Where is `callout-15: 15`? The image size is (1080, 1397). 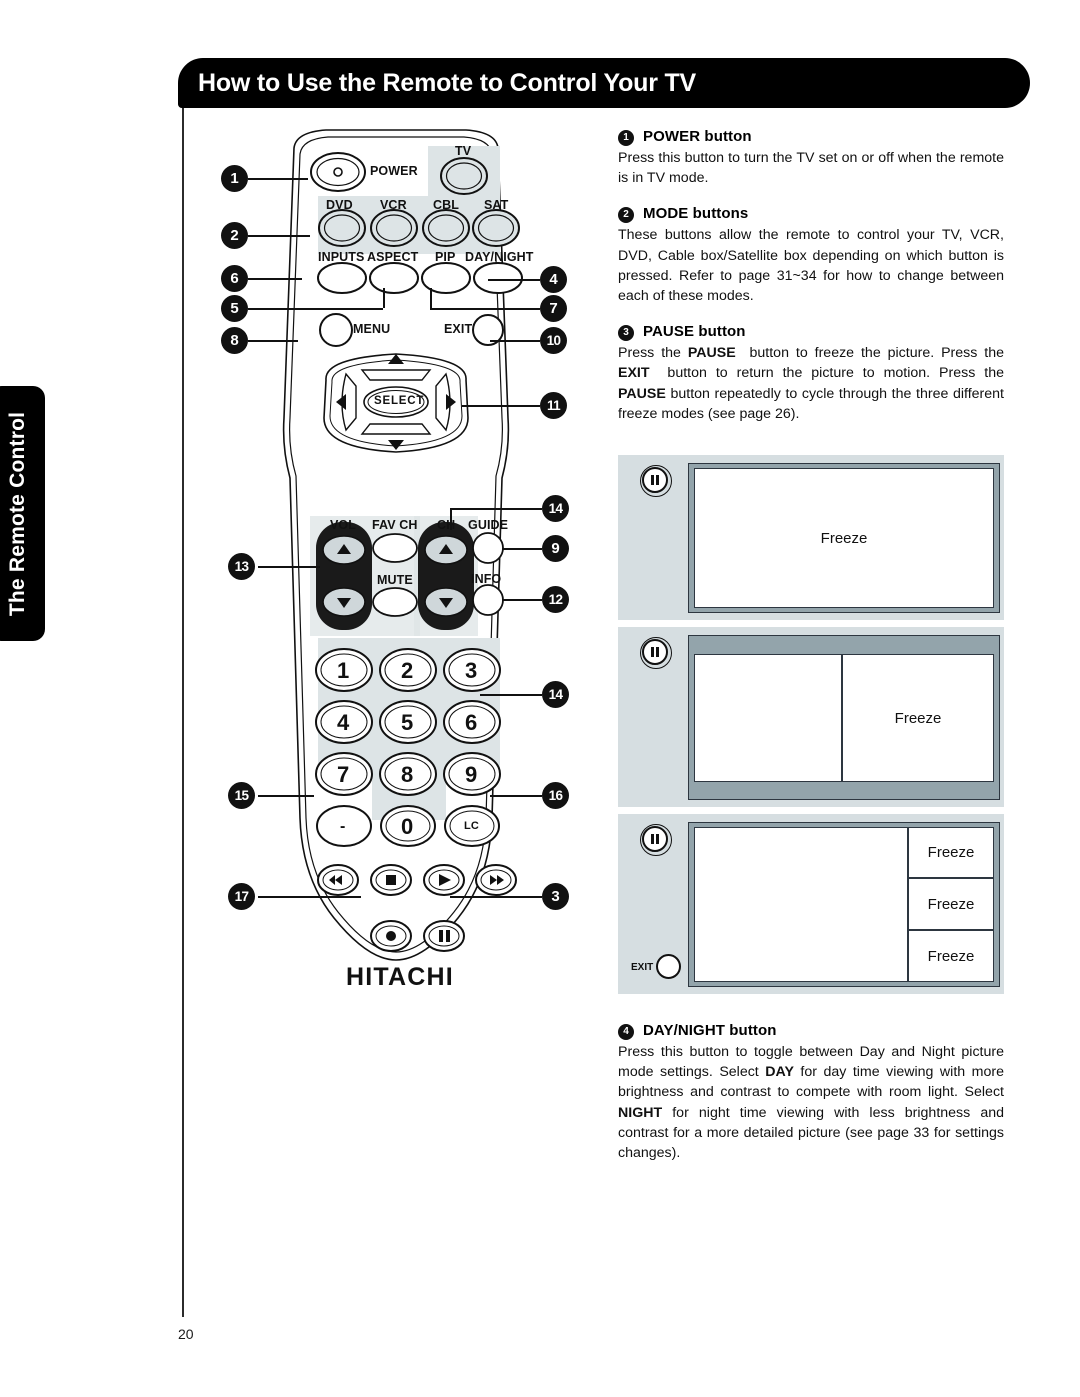
callout-15: 15 is located at coordinates (241, 795).